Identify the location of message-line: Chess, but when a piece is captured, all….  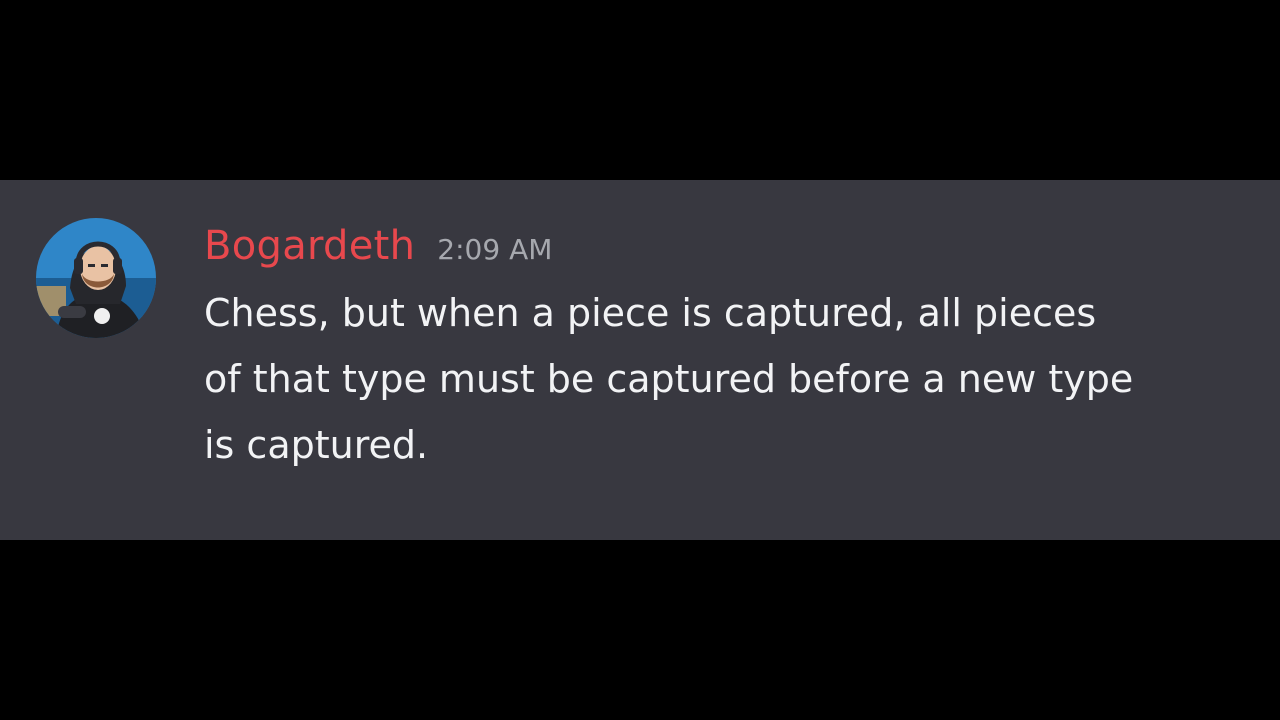
(650, 313).